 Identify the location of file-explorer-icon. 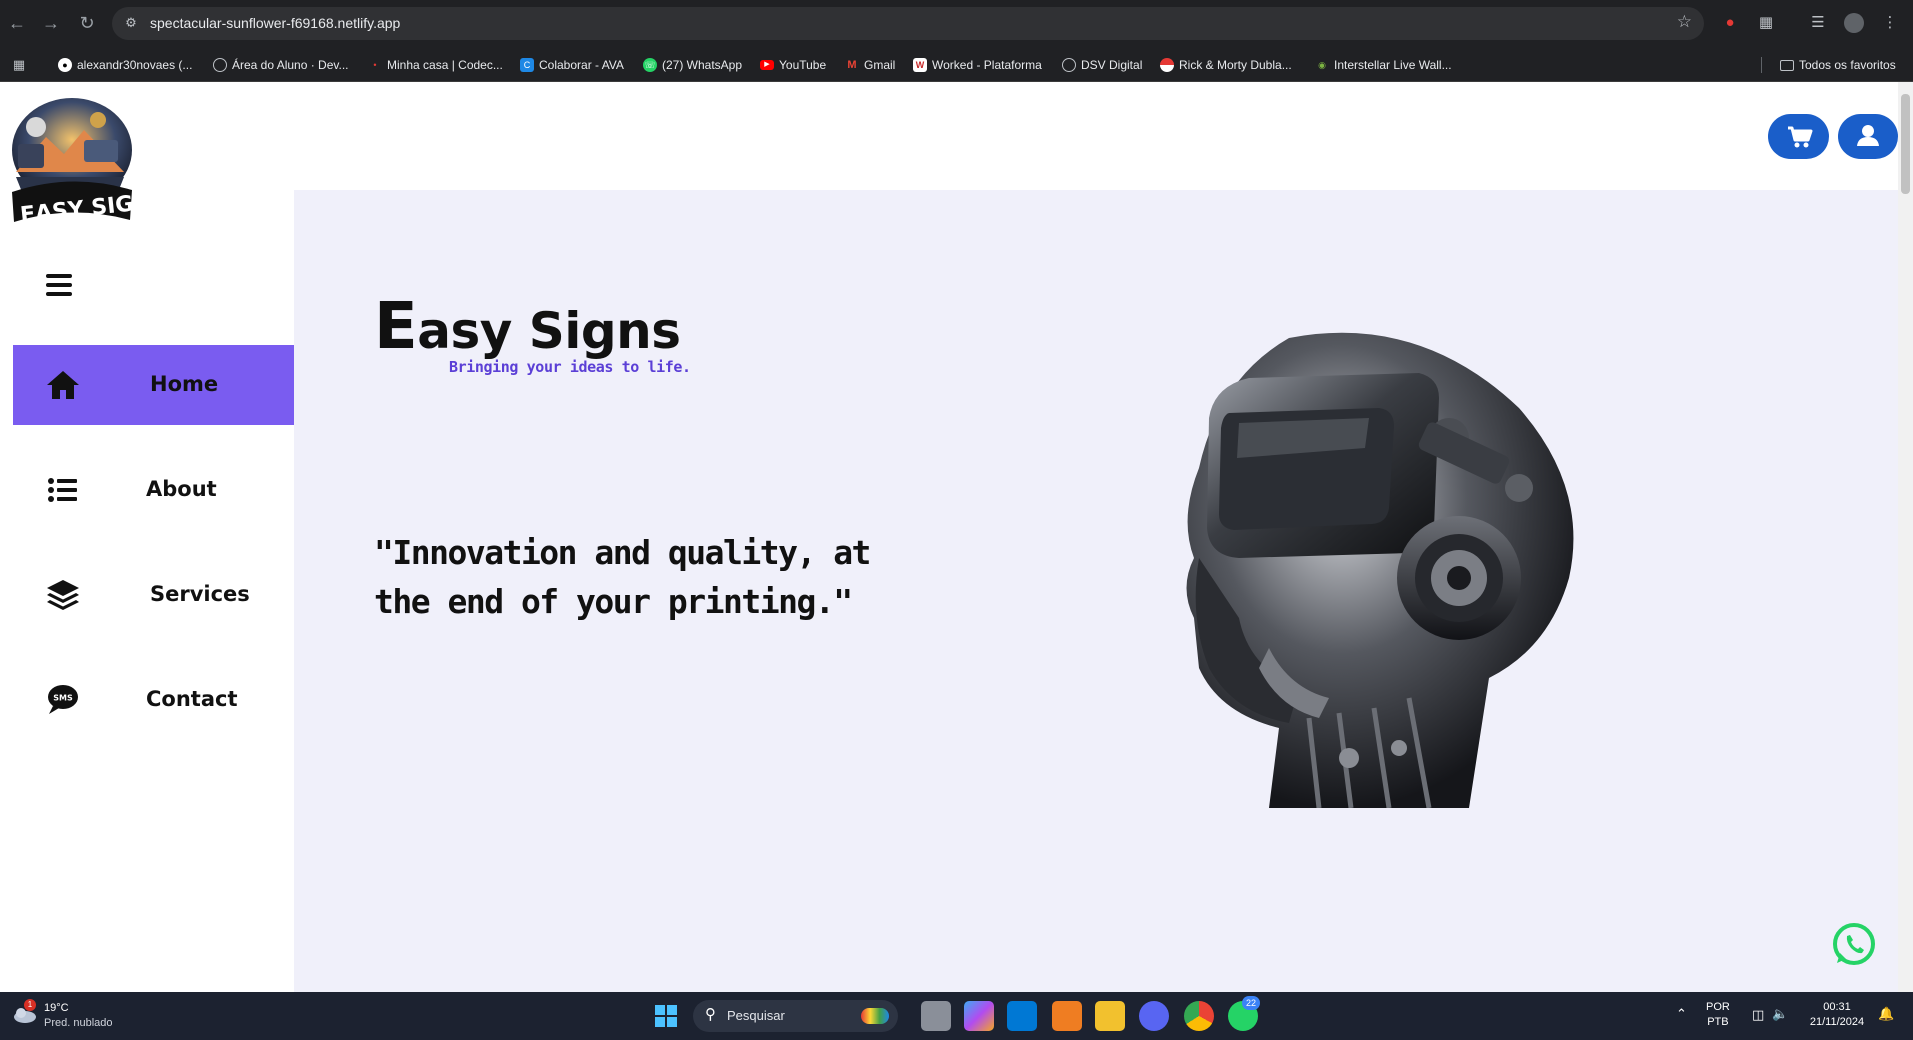
(1110, 1016).